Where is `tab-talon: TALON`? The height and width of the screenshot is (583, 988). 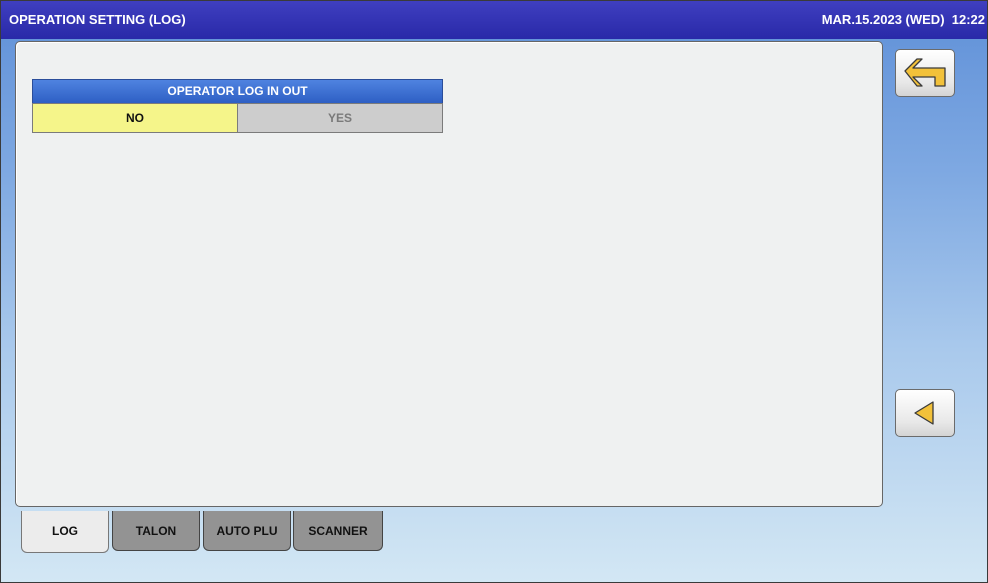 tab-talon: TALON is located at coordinates (156, 531).